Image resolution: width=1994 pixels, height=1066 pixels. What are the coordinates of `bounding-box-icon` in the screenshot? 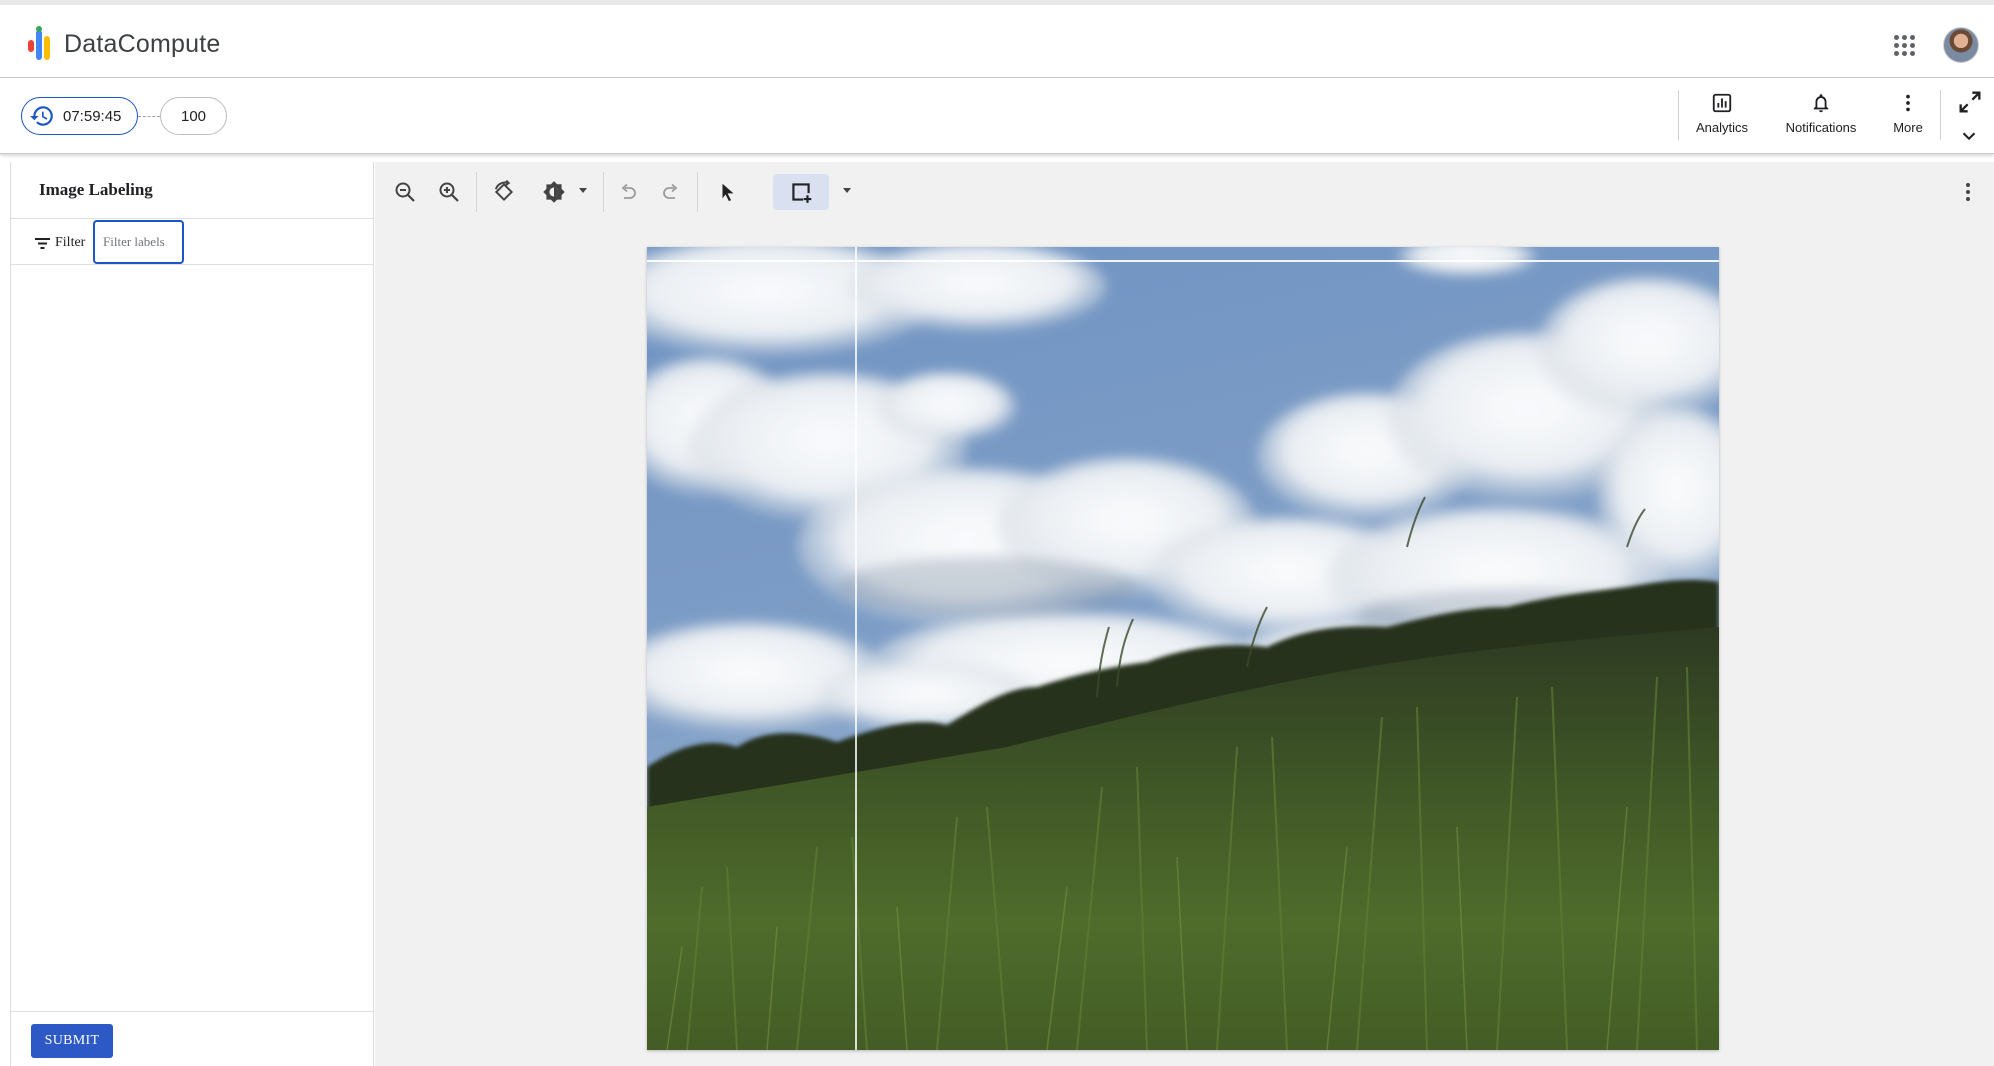 It's located at (802, 193).